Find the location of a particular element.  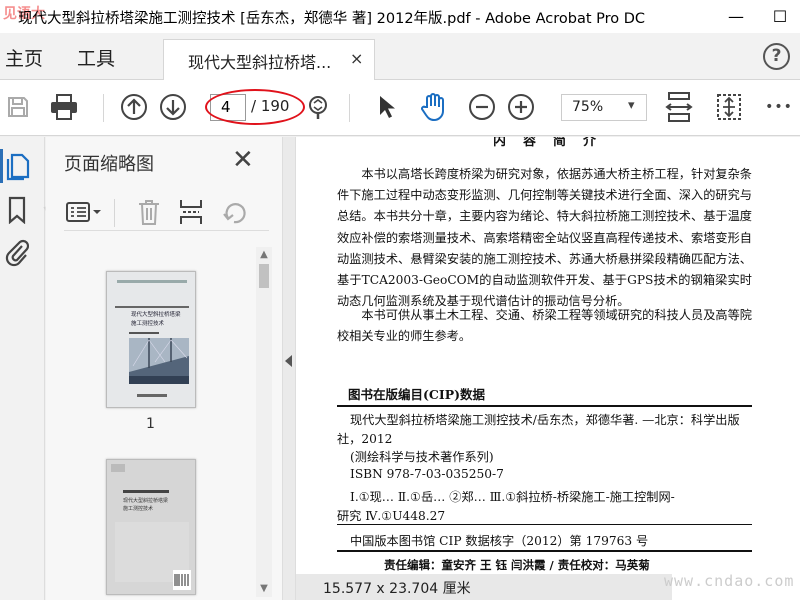

cip-title: 图书在版编目(CIP)数据 is located at coordinates (417, 394).